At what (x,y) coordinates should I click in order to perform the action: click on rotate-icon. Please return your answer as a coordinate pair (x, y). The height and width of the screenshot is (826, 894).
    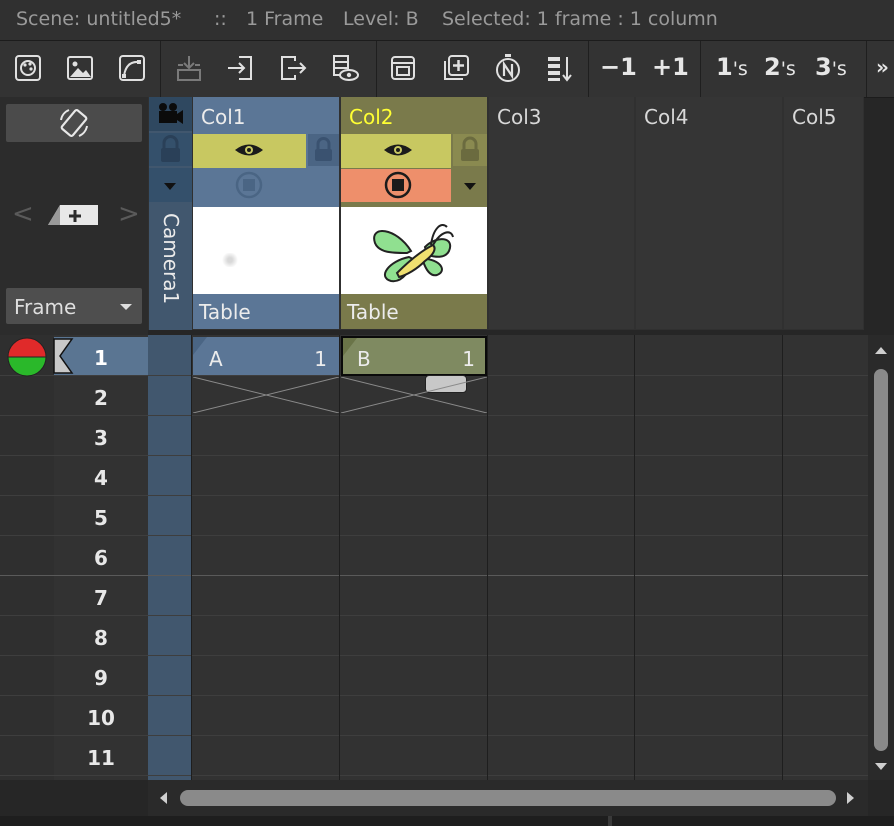
    Looking at the image, I should click on (74, 123).